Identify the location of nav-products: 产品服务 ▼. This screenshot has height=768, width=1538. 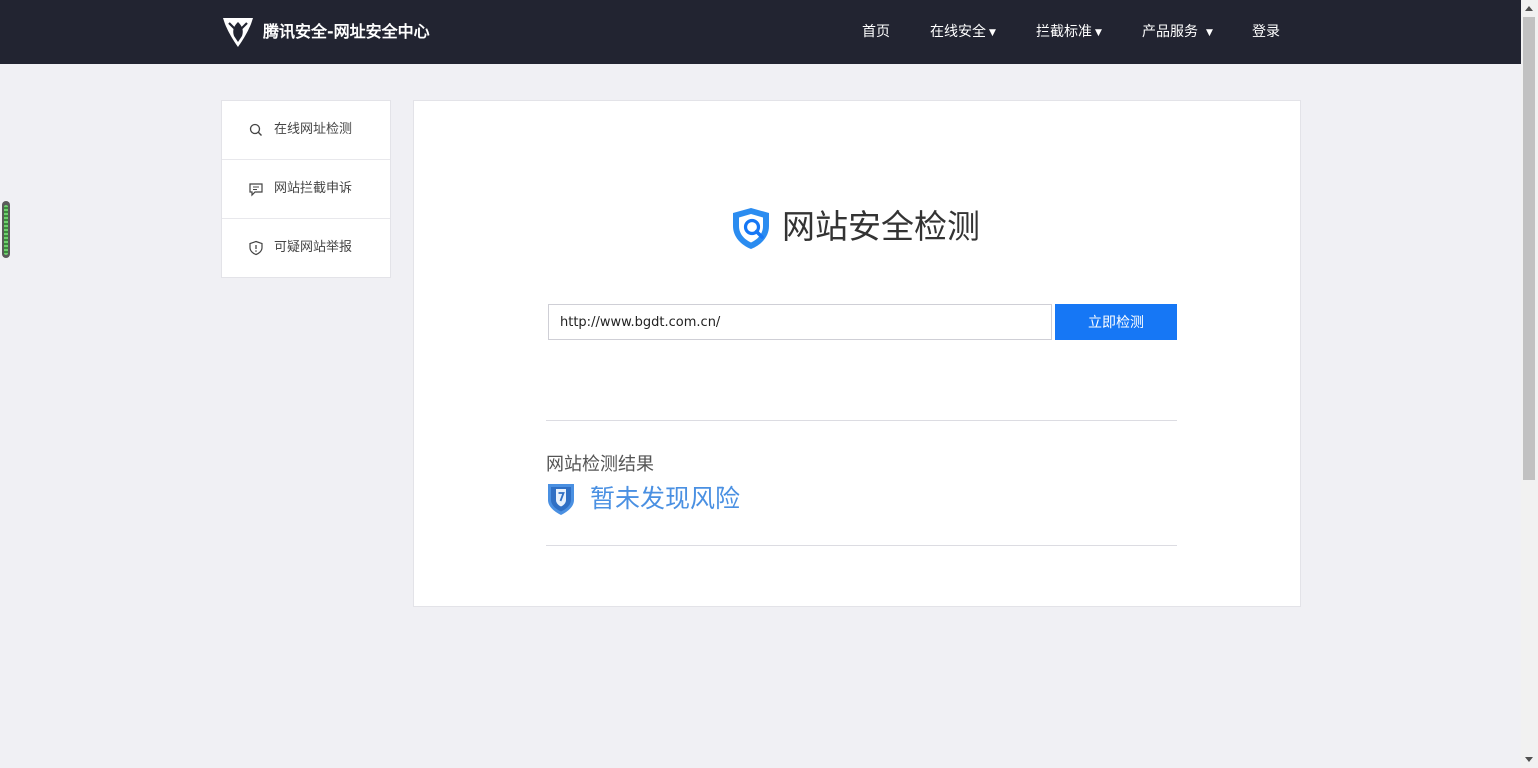
(1177, 32).